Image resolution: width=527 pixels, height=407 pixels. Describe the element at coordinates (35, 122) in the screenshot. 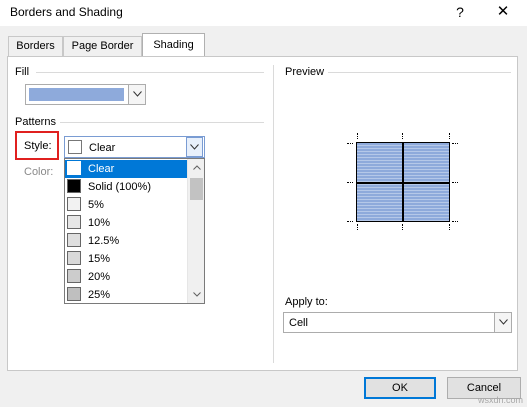

I see `patterns-section-label: Patterns` at that location.